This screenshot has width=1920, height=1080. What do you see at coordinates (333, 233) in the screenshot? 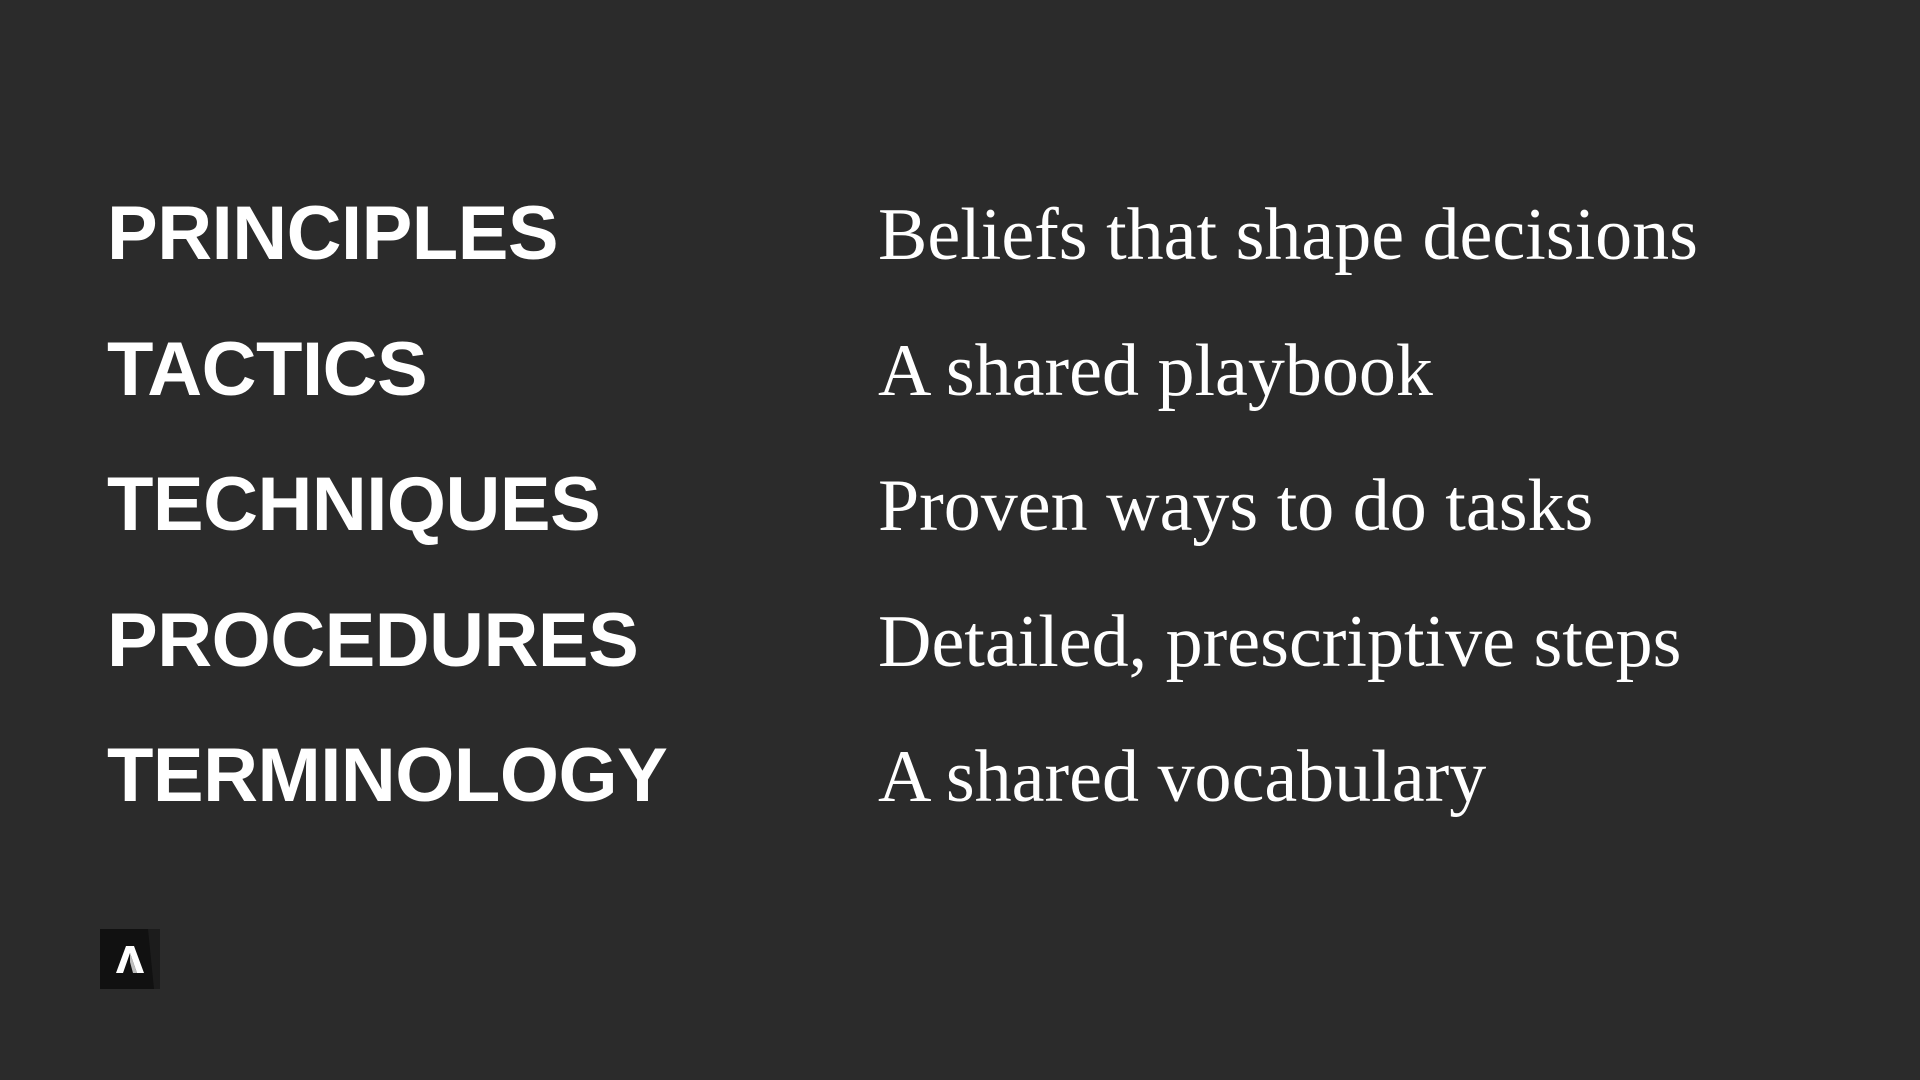
I see `term-label: PRINCIPLES` at bounding box center [333, 233].